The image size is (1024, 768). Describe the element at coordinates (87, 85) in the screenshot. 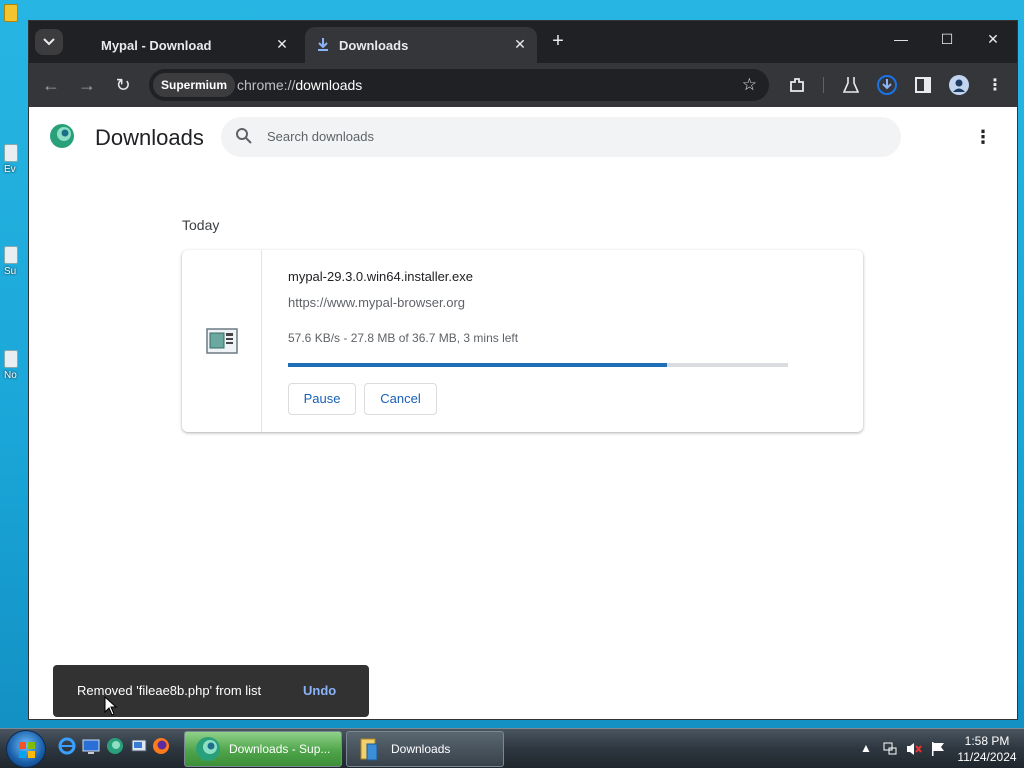

I see `forward-arrow-icon: →` at that location.